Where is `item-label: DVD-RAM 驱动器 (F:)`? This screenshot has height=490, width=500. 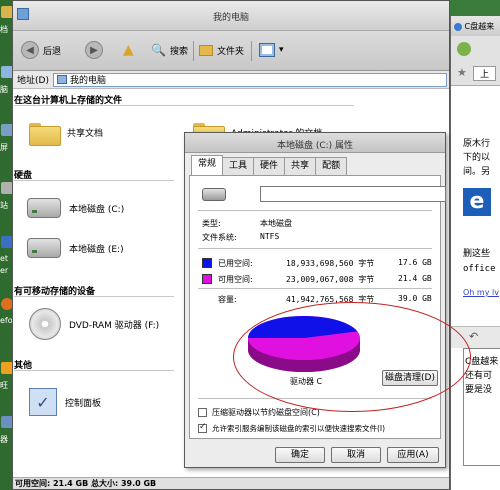 item-label: DVD-RAM 驱动器 (F:) is located at coordinates (114, 325).